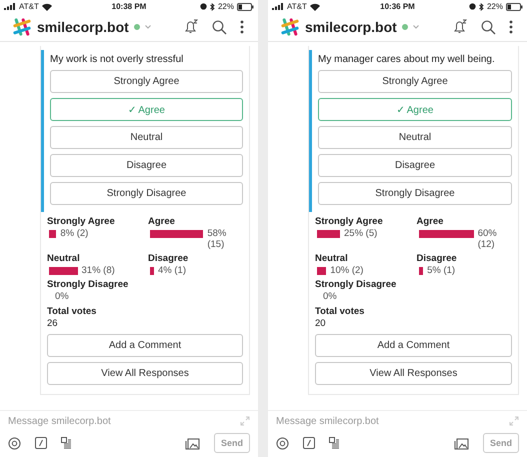 This screenshot has height=457, width=527. I want to click on status-time: 10:36 PM, so click(397, 6).